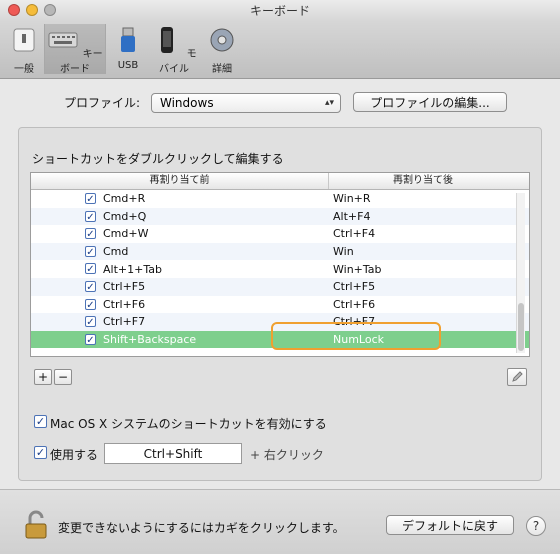  I want to click on profile-select-value: Windows, so click(187, 103).